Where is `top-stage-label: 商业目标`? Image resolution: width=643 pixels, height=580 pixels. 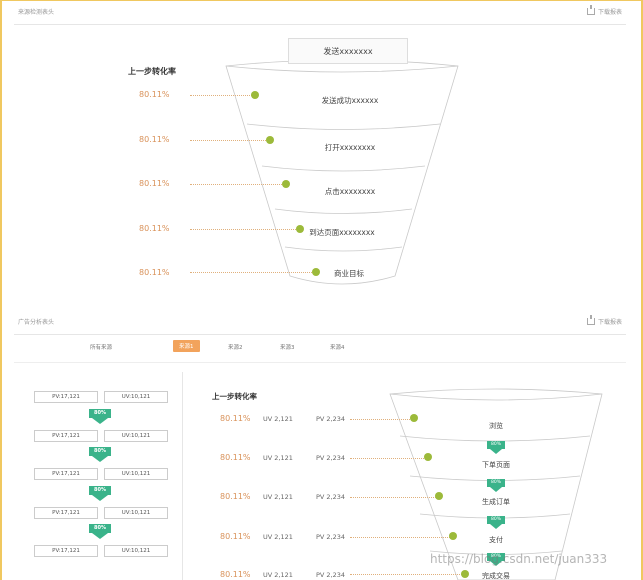
top-stage-label: 商业目标 is located at coordinates (349, 273).